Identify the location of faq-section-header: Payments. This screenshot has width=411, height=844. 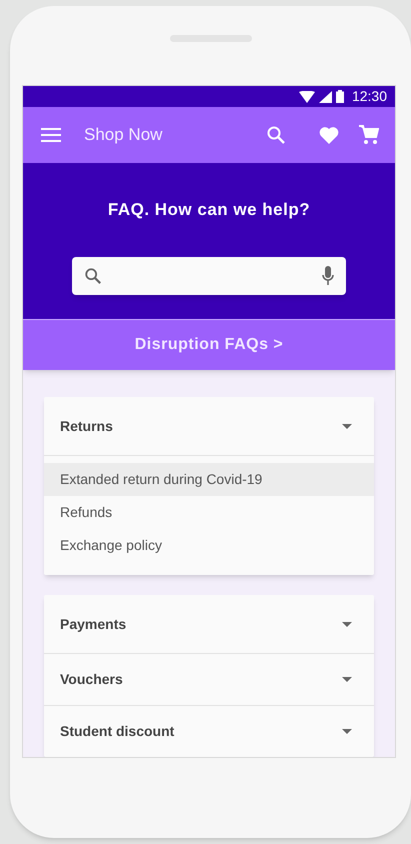
(209, 624).